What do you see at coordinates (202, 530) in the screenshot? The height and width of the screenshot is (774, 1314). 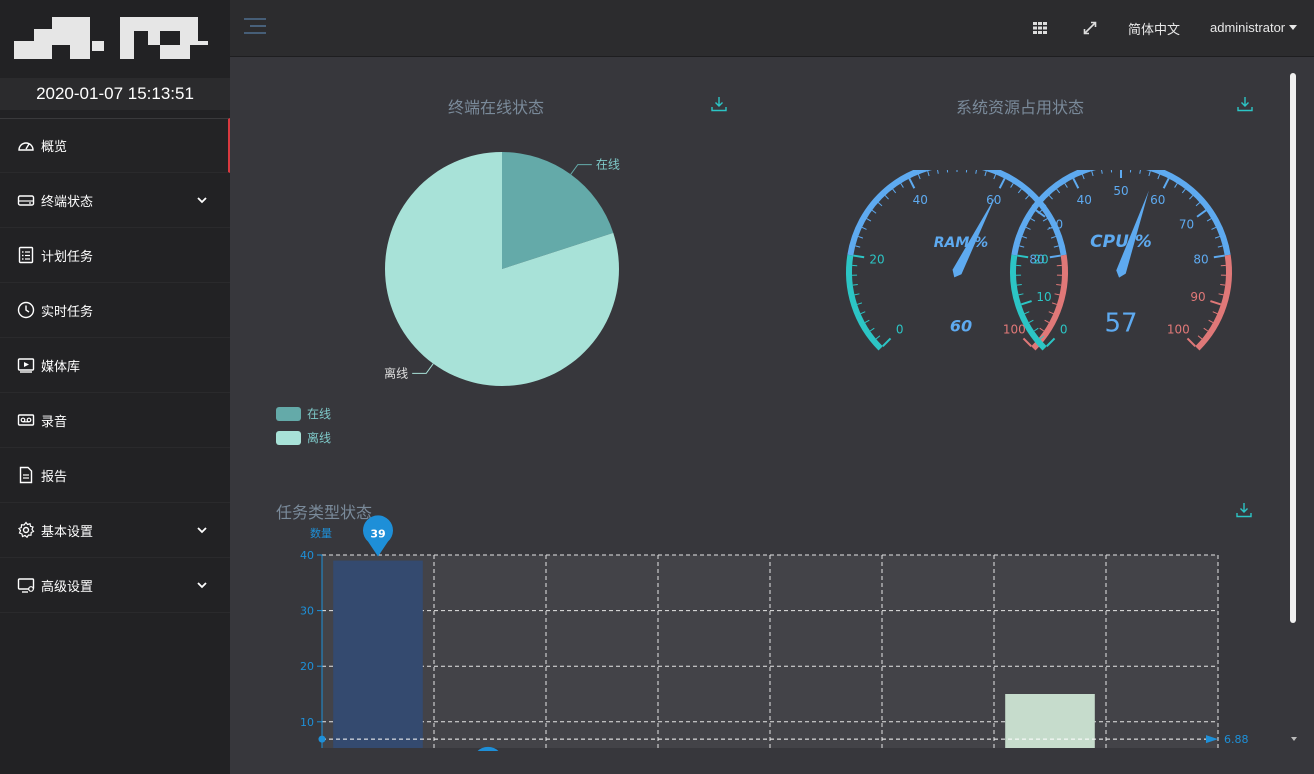 I see `chevron-down-icon` at bounding box center [202, 530].